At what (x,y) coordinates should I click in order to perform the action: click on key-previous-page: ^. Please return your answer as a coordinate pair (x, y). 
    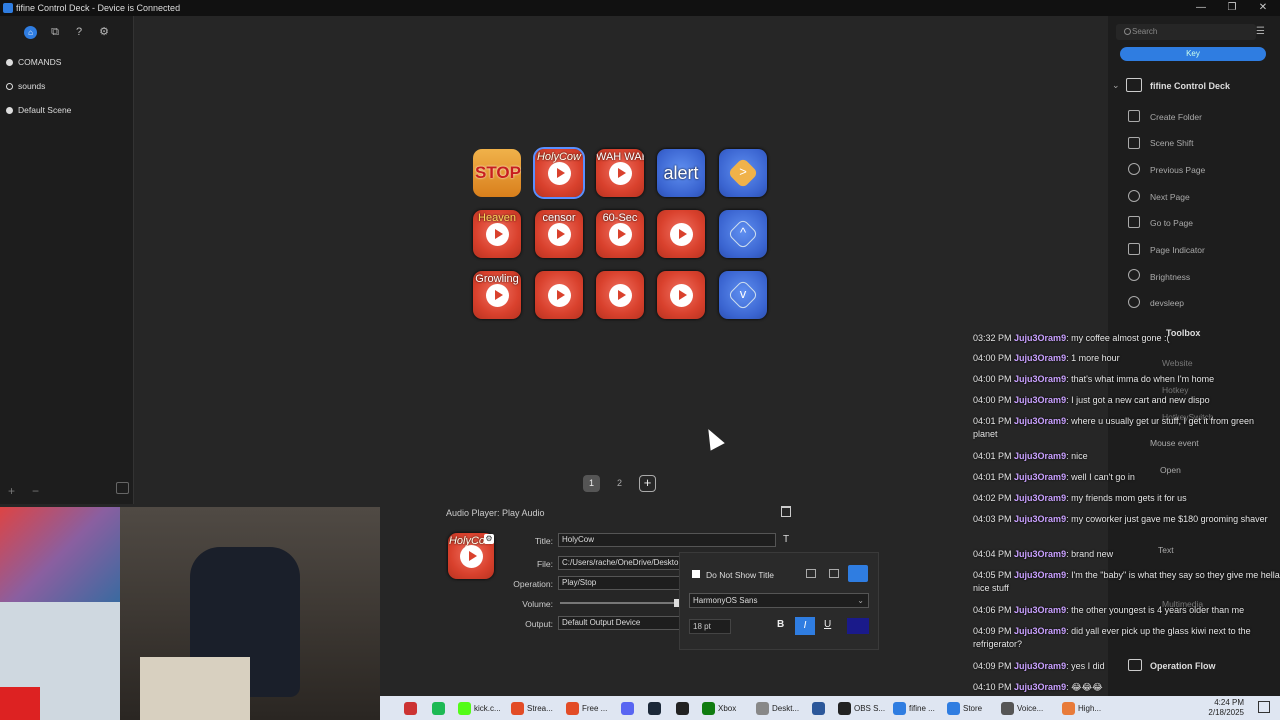
    Looking at the image, I should click on (743, 234).